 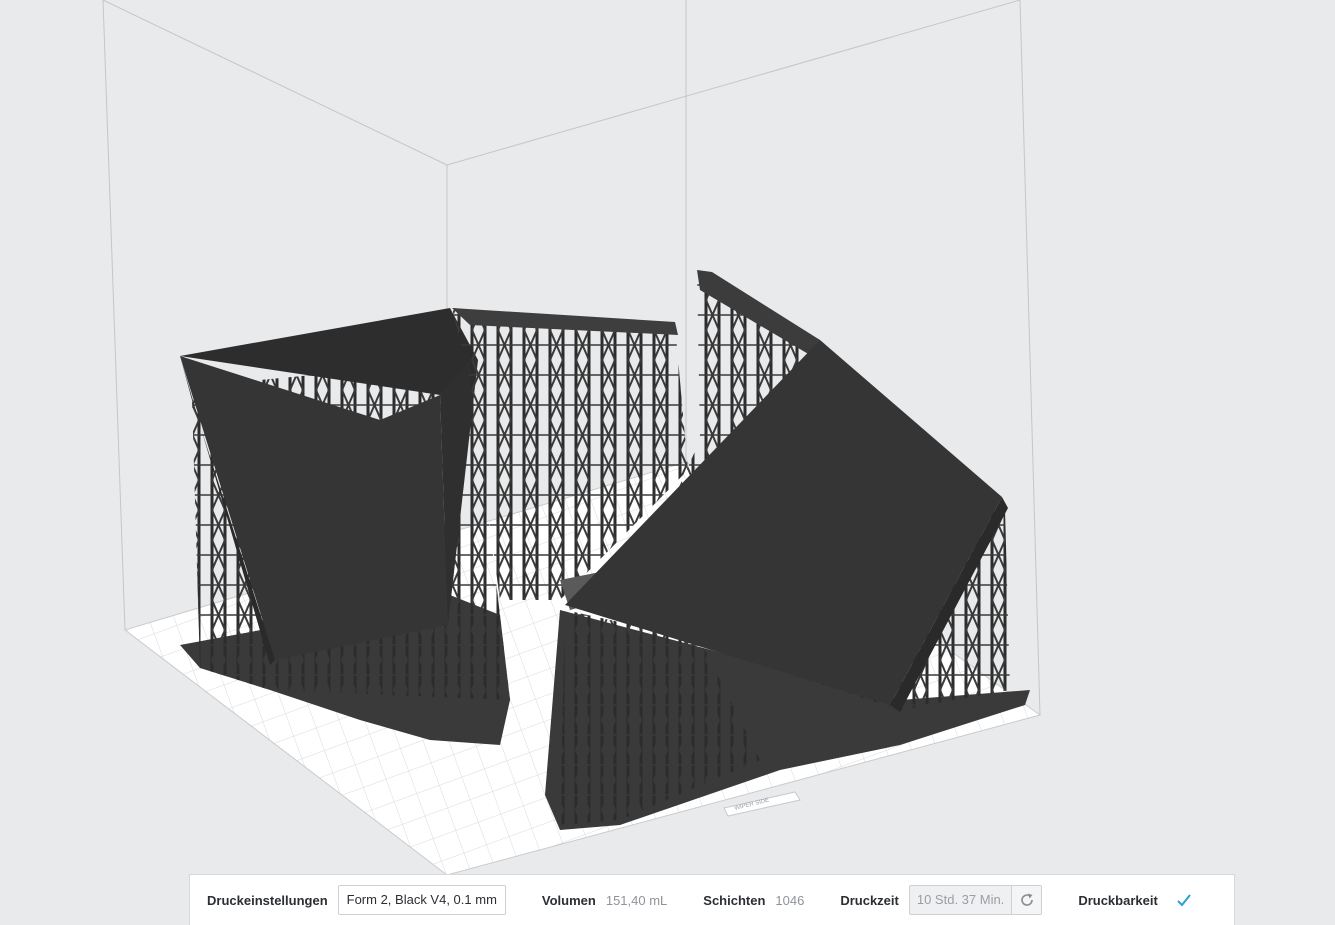 I want to click on volume-label: Volumen, so click(x=568, y=900).